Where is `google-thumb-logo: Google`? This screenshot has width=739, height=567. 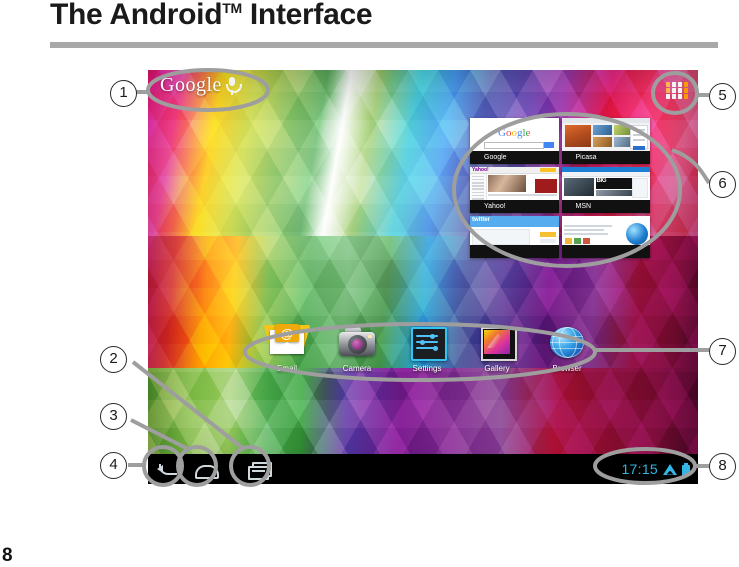 google-thumb-logo: Google is located at coordinates (514, 133).